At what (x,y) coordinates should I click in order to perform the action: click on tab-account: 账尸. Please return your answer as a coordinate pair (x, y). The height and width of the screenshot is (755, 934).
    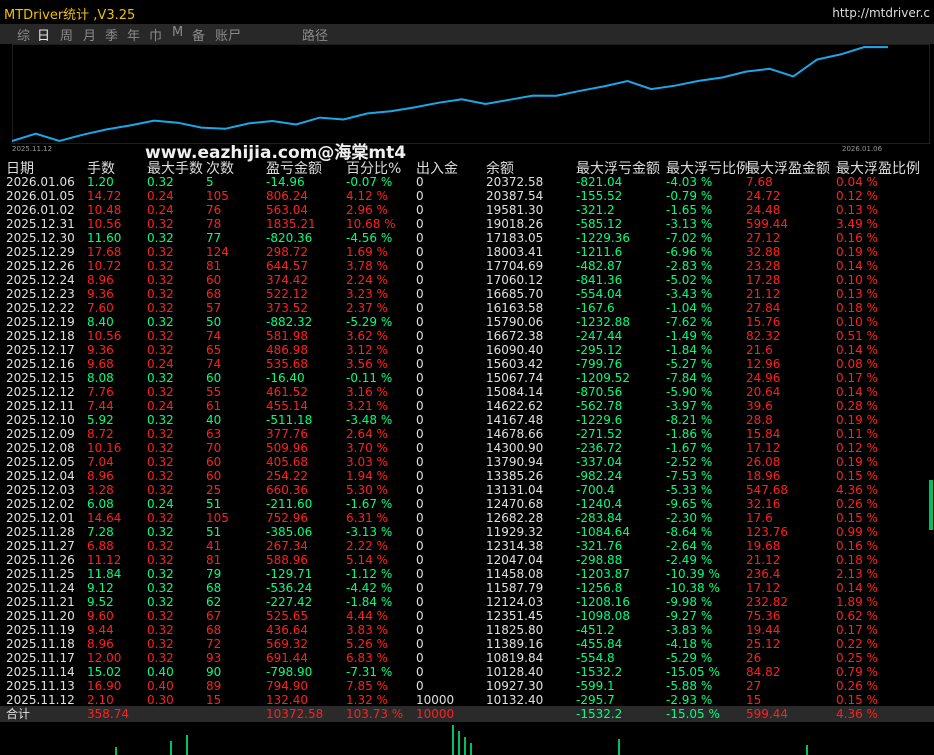
    Looking at the image, I should click on (228, 34).